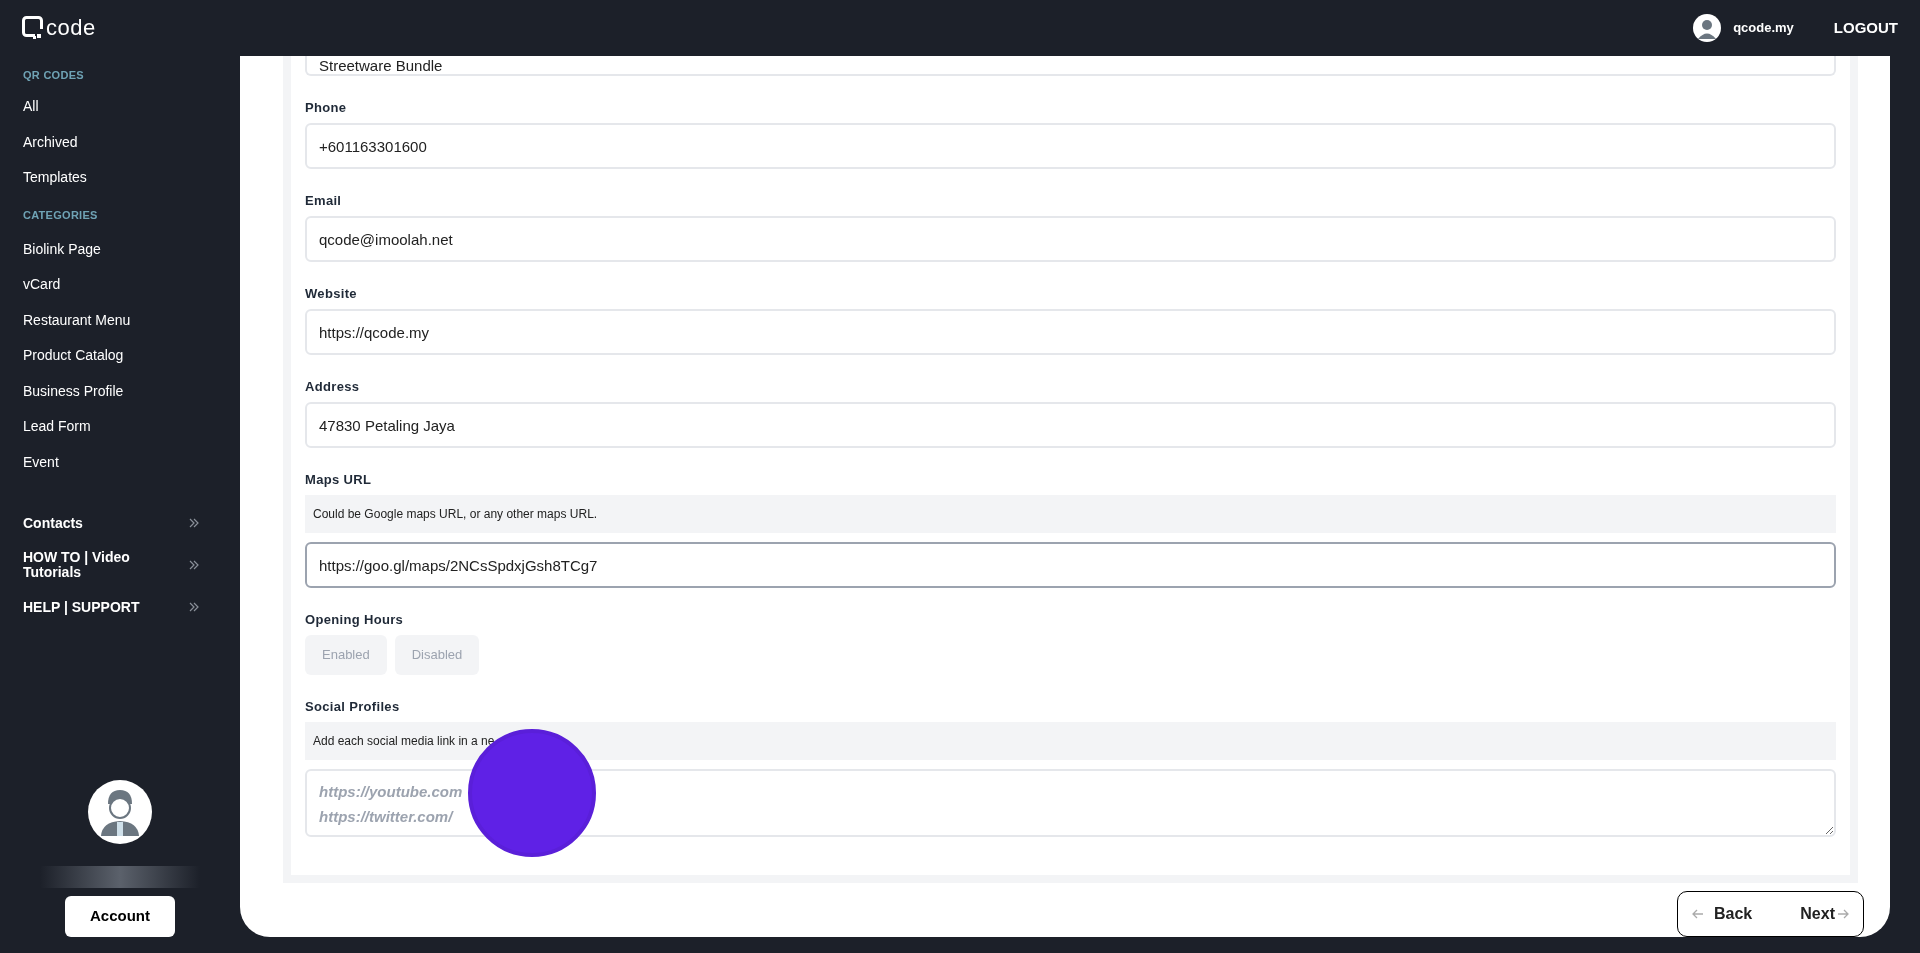 This screenshot has height=953, width=1920. Describe the element at coordinates (1070, 66) in the screenshot. I see `input-field: Streetware Bundle` at that location.